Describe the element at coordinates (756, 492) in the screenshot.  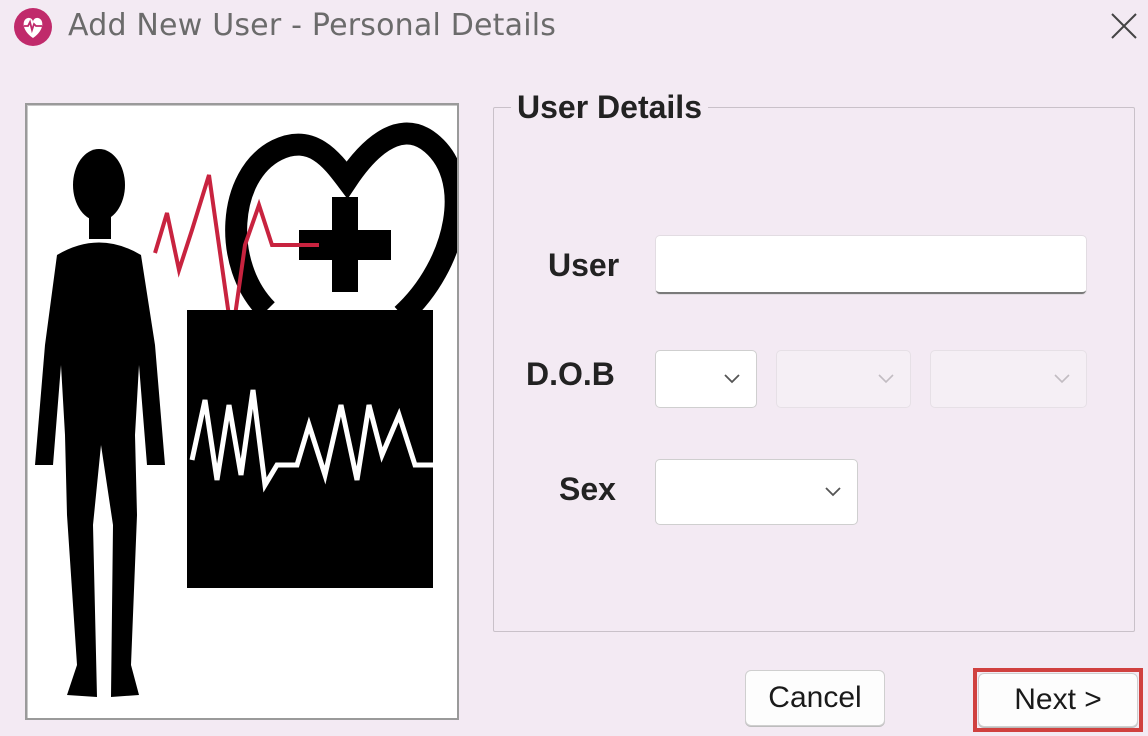
I see `sex-dropdown` at that location.